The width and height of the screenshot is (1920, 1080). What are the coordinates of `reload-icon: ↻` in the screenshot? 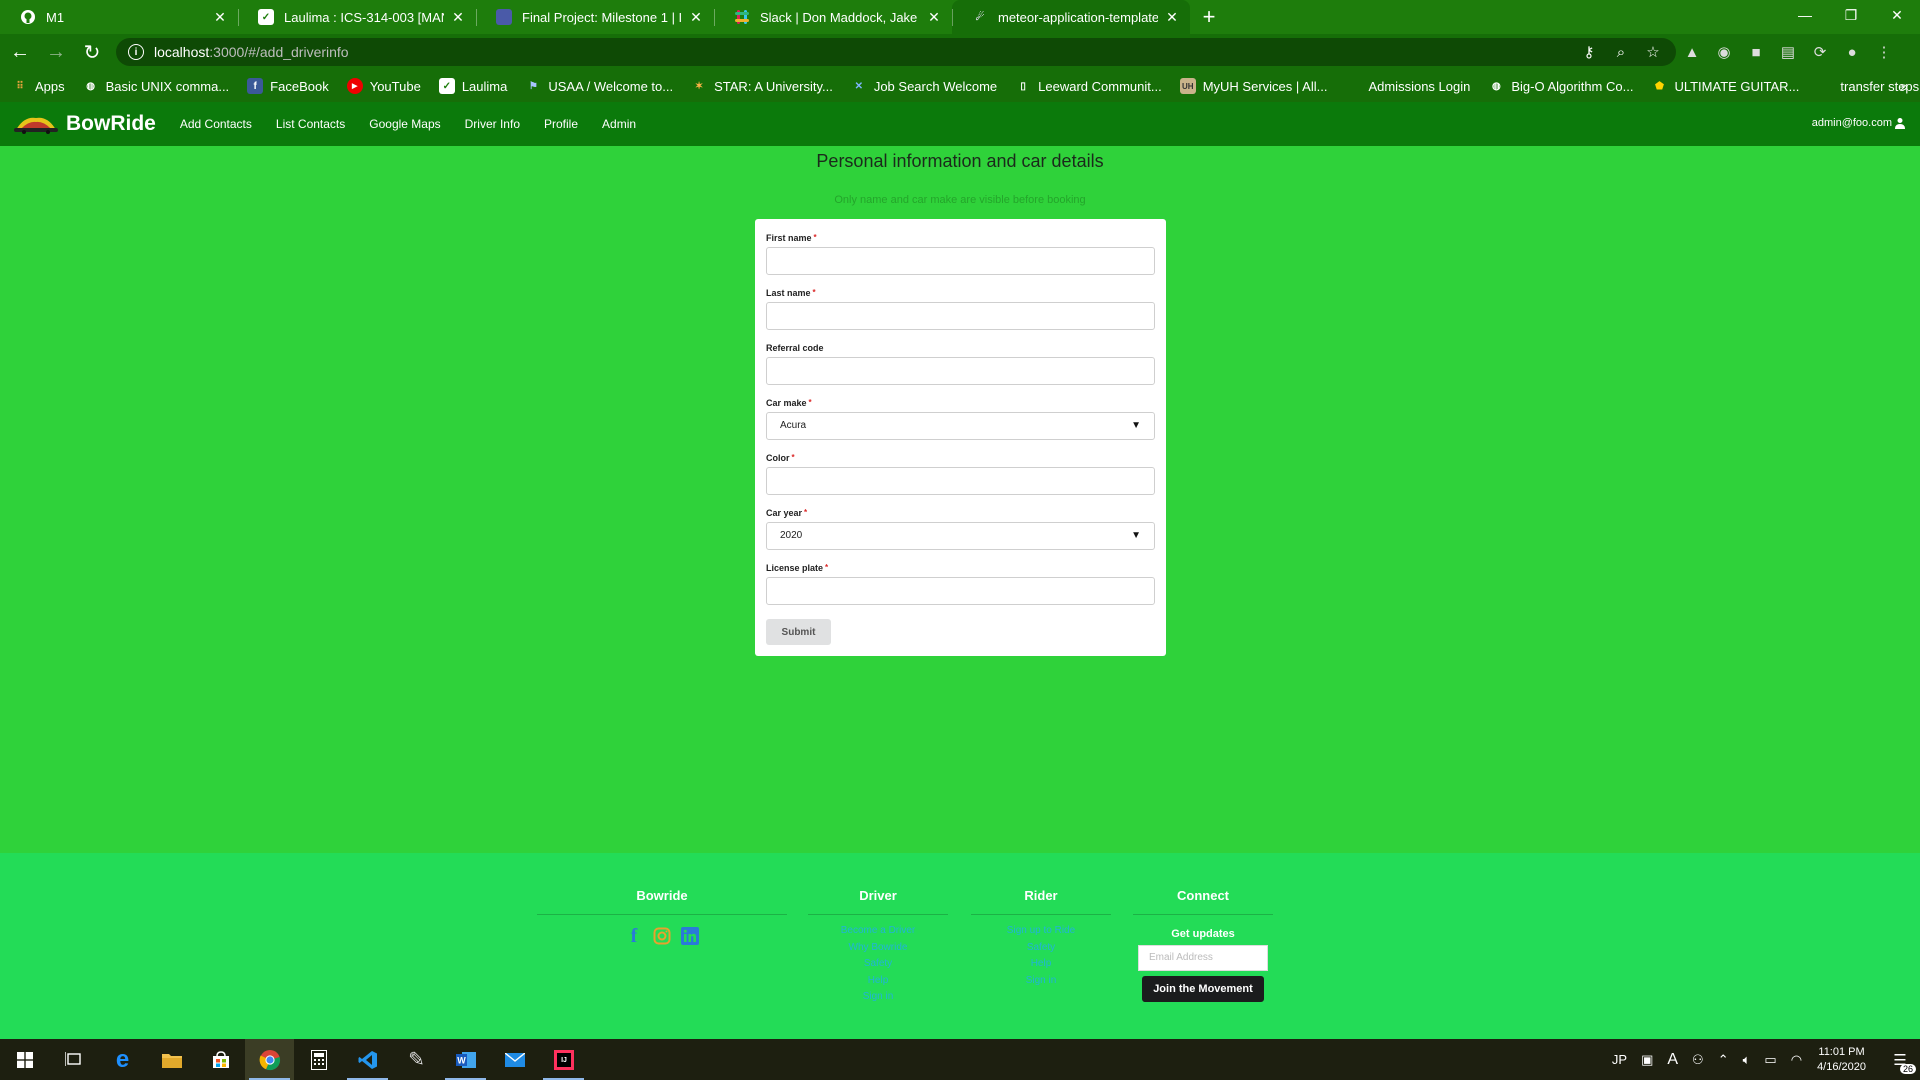 It's located at (92, 52).